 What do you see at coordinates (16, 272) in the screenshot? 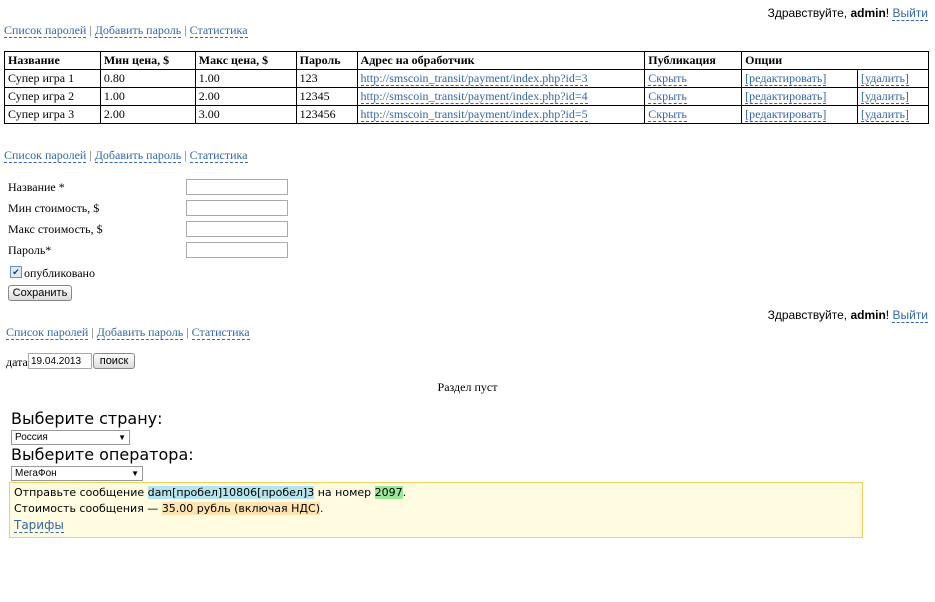
I see `published-checkbox: ✔` at bounding box center [16, 272].